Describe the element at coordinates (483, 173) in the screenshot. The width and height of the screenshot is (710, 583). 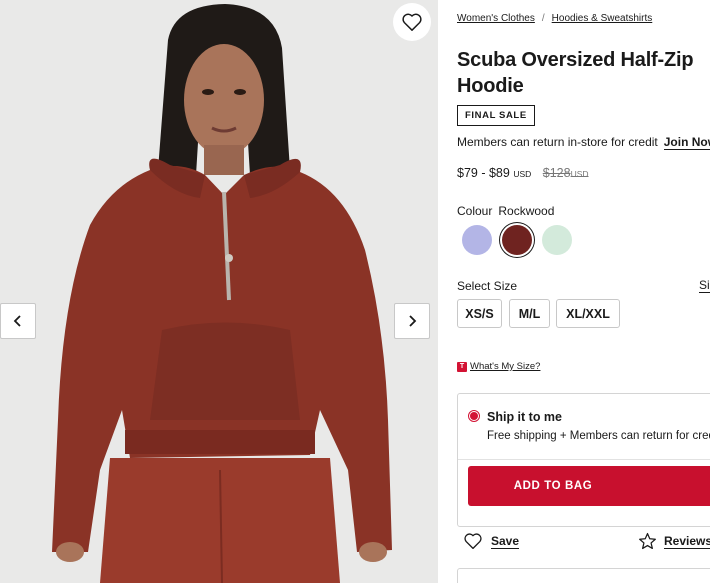
I see `current-price: $79 - $89` at that location.